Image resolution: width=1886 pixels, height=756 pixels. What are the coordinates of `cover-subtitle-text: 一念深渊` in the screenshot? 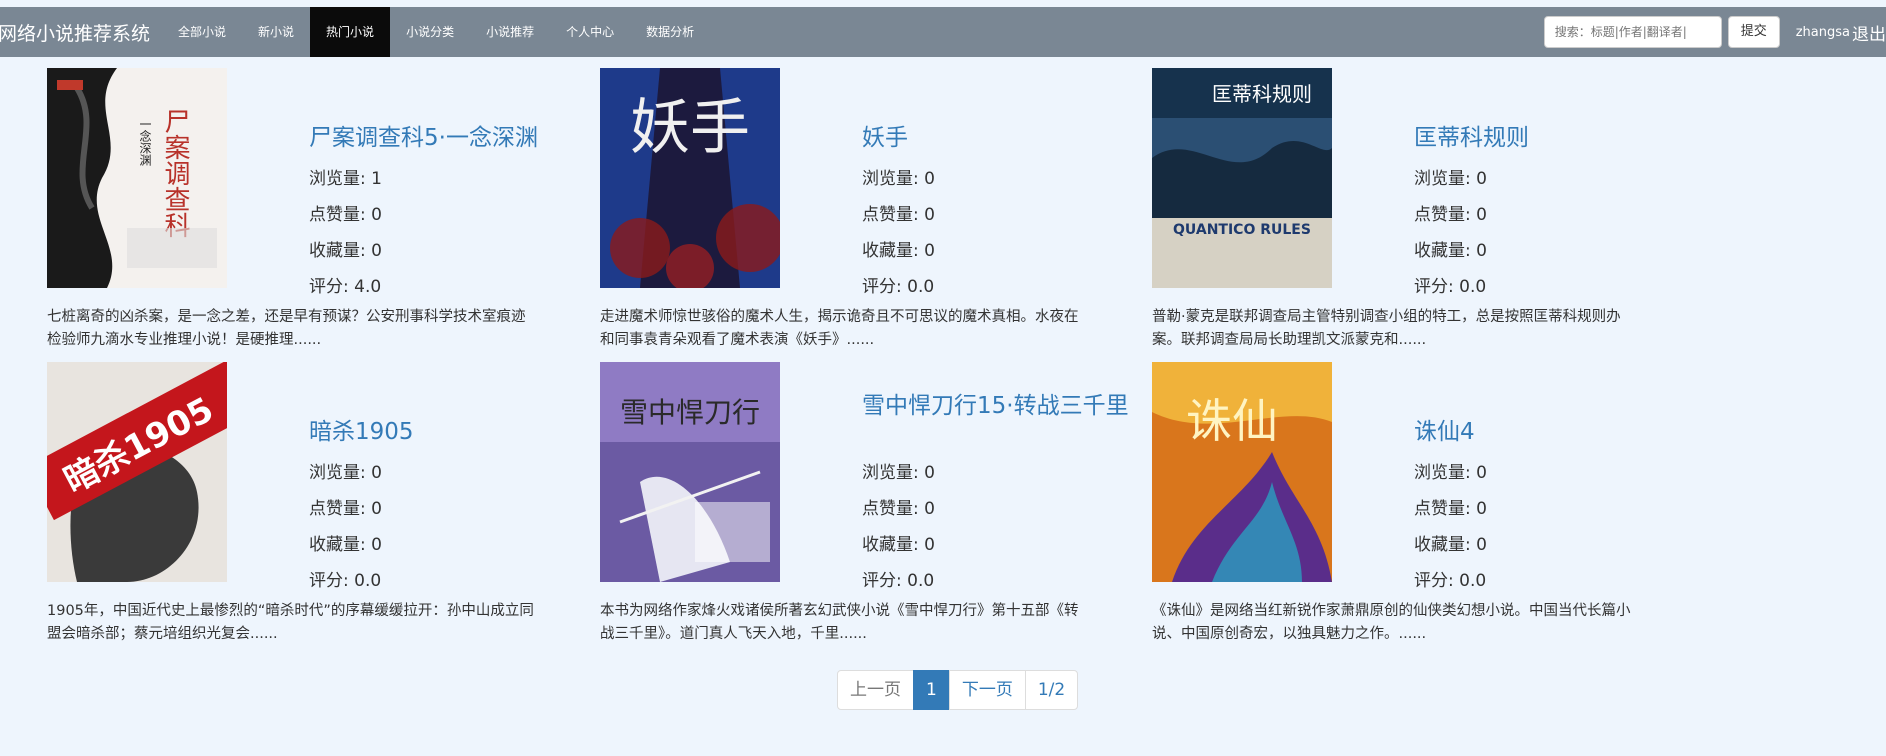 It's located at (145, 142).